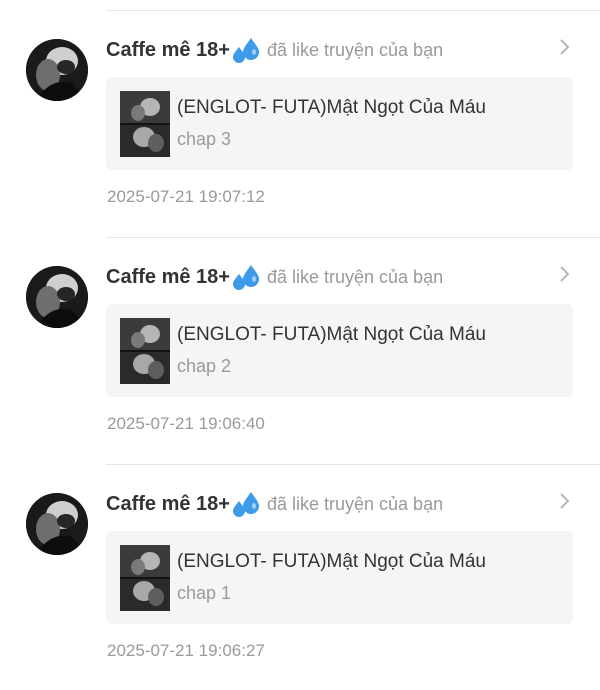 Image resolution: width=600 pixels, height=690 pixels. Describe the element at coordinates (186, 423) in the screenshot. I see `timestamp: 2025-07-21 19:06:40` at that location.